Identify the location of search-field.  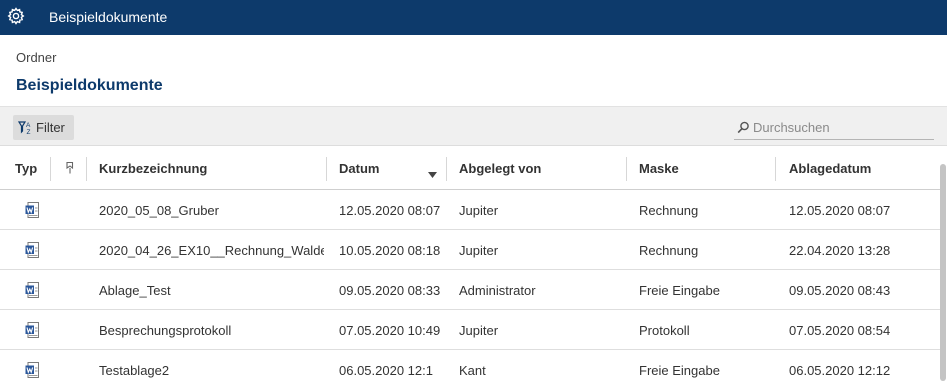
(834, 127).